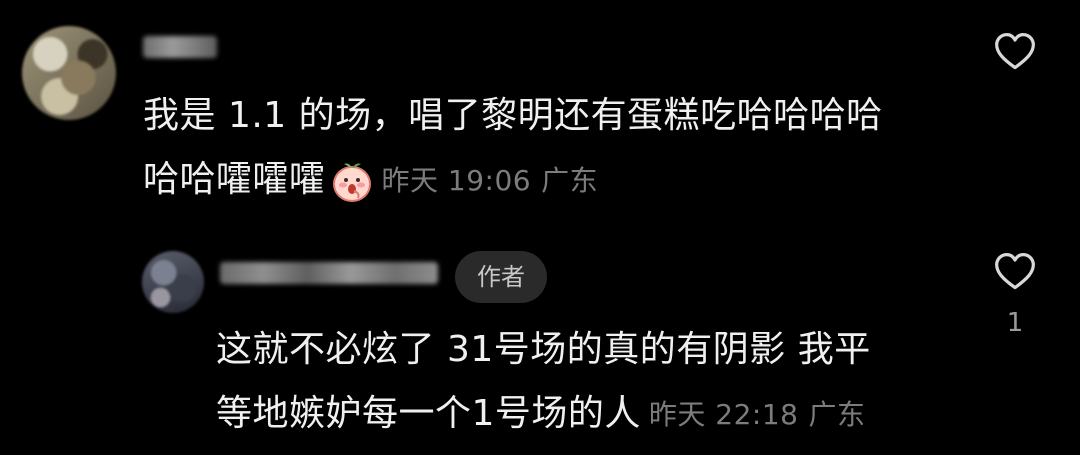 The width and height of the screenshot is (1080, 455). What do you see at coordinates (1015, 294) in the screenshot?
I see `like-button: 1` at bounding box center [1015, 294].